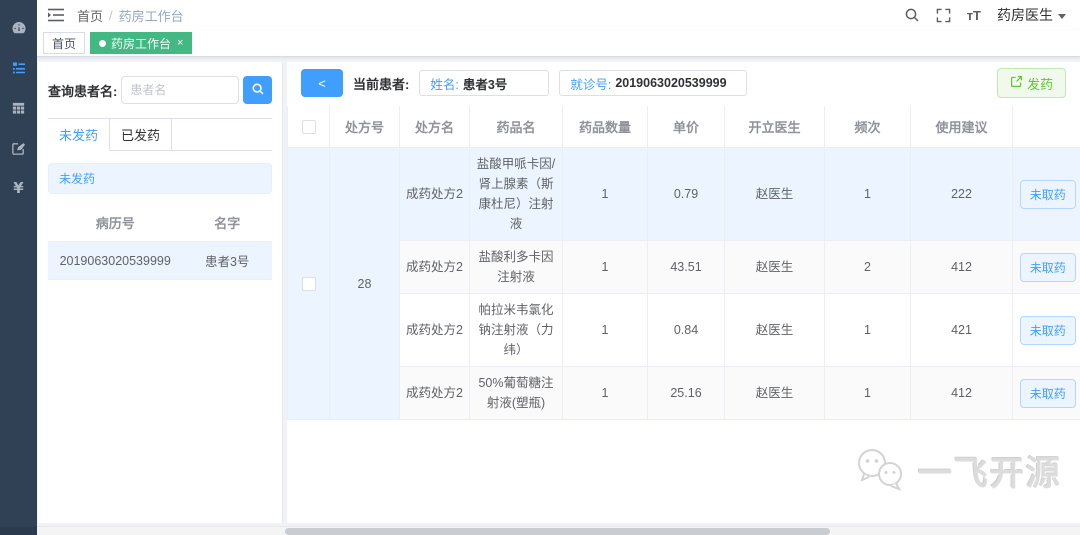 This screenshot has width=1080, height=535. I want to click on chevron-down-icon, so click(1062, 16).